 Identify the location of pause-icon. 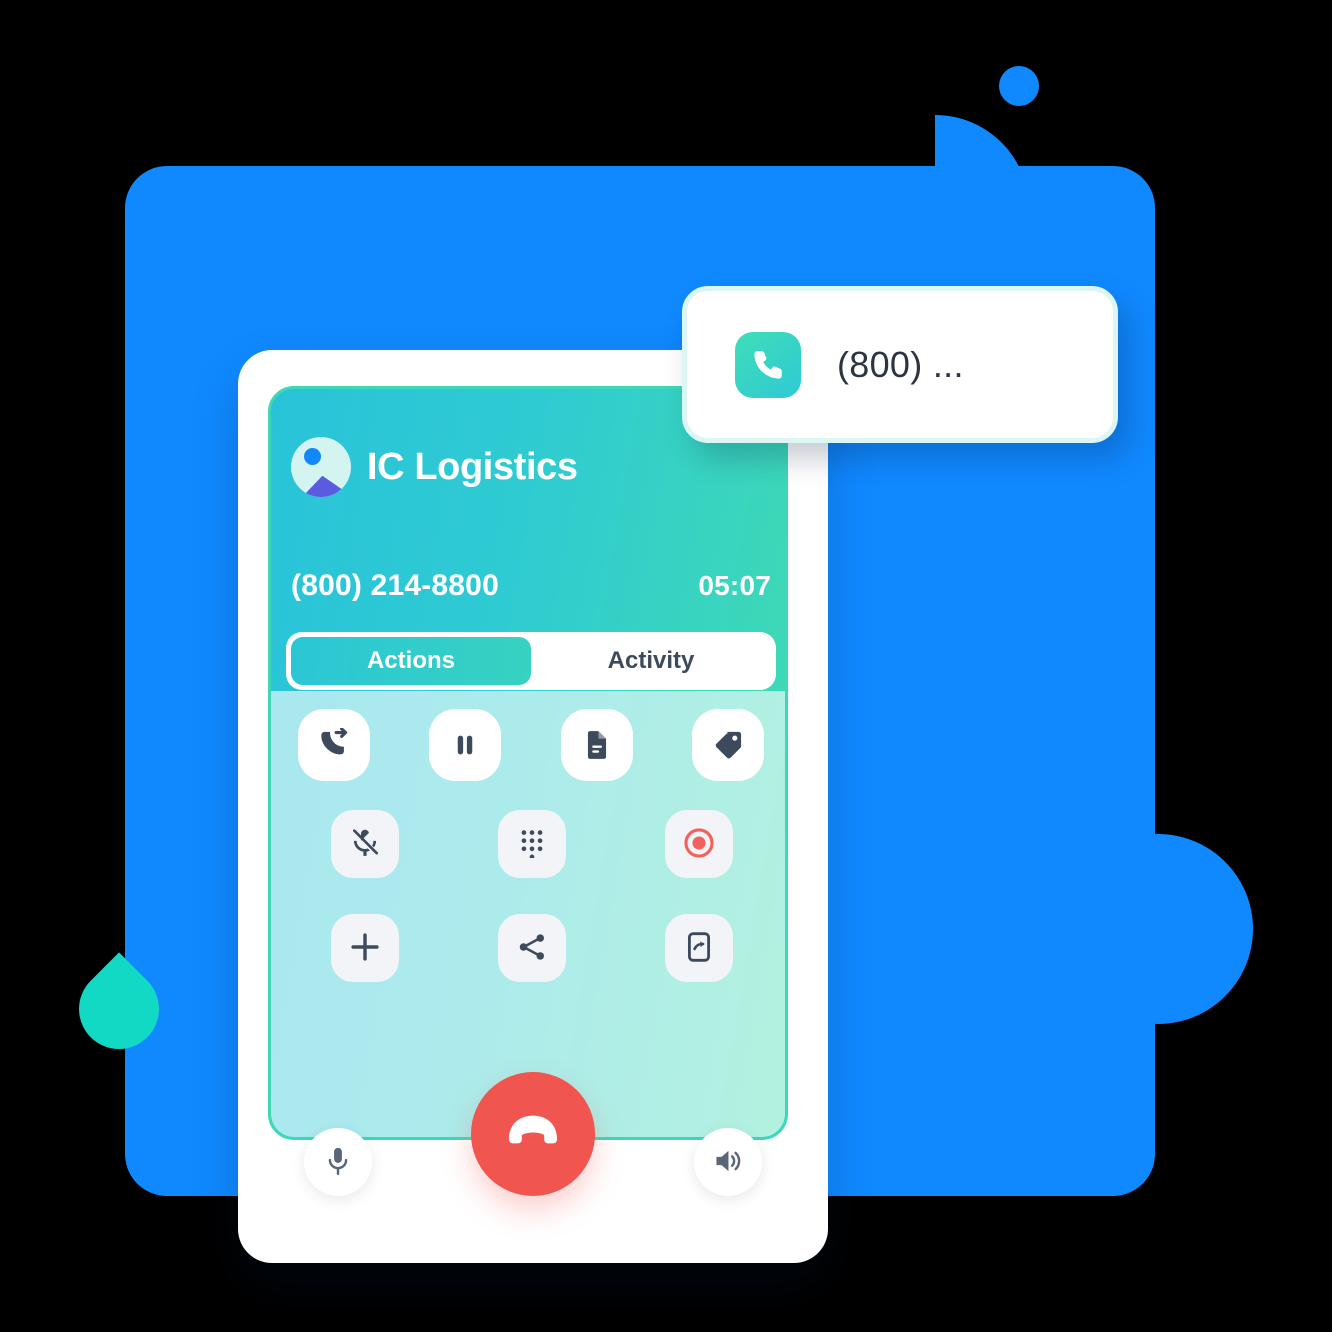
(465, 745).